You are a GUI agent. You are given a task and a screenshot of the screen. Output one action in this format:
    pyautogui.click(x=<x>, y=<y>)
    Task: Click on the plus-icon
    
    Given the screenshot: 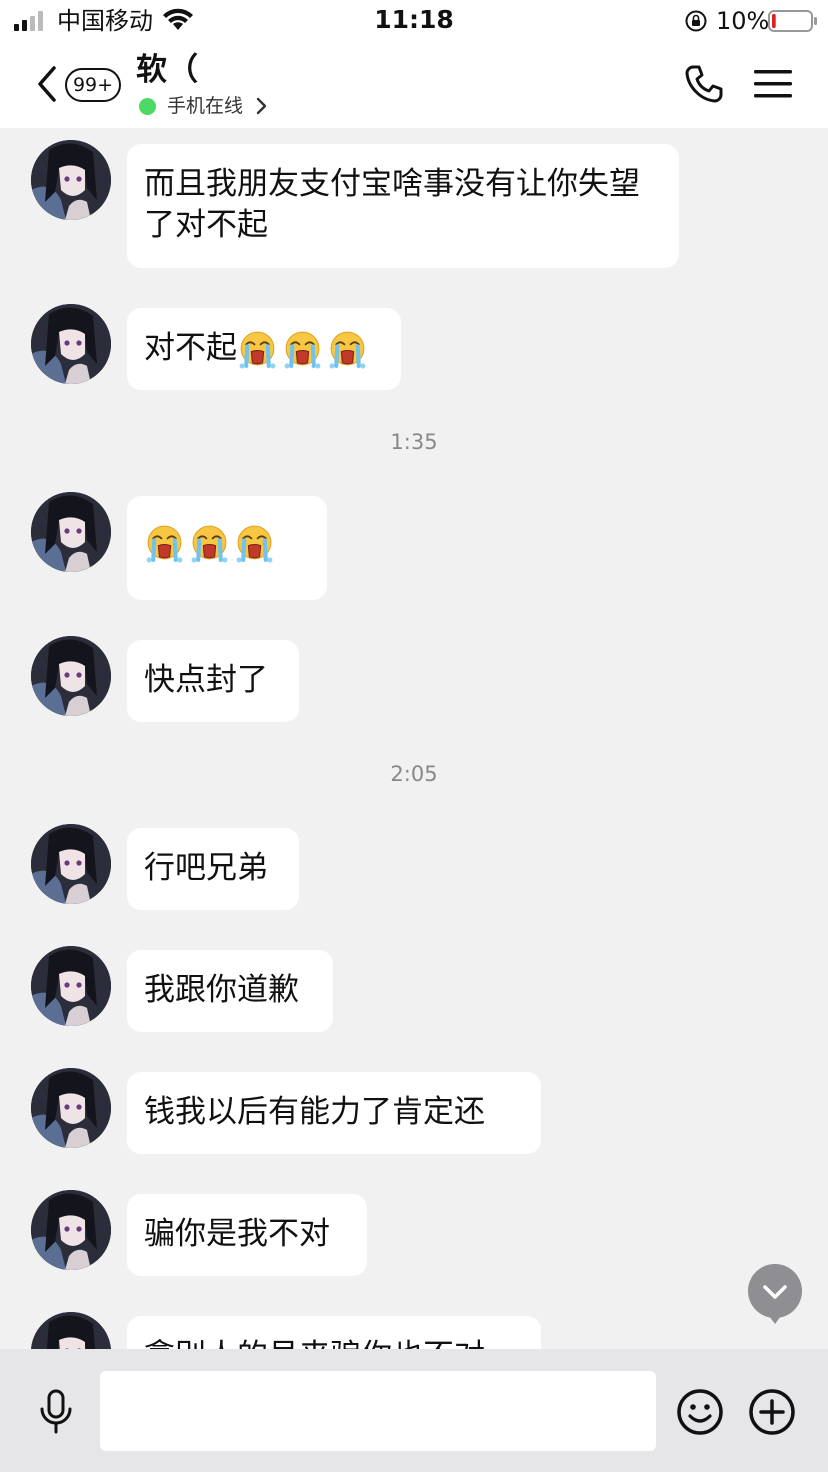 What is the action you would take?
    pyautogui.click(x=772, y=1412)
    